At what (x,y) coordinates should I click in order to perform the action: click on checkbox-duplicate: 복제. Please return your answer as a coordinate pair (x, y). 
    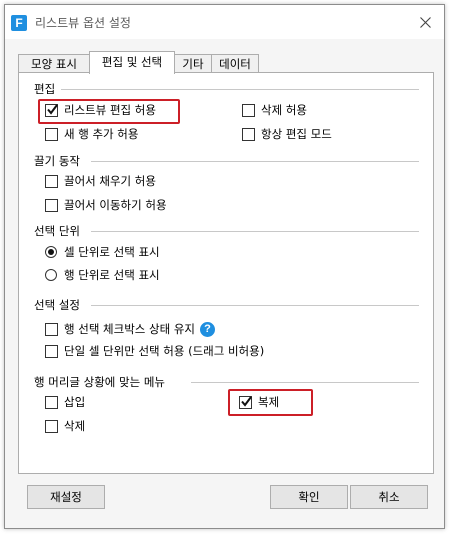
    Looking at the image, I should click on (259, 402).